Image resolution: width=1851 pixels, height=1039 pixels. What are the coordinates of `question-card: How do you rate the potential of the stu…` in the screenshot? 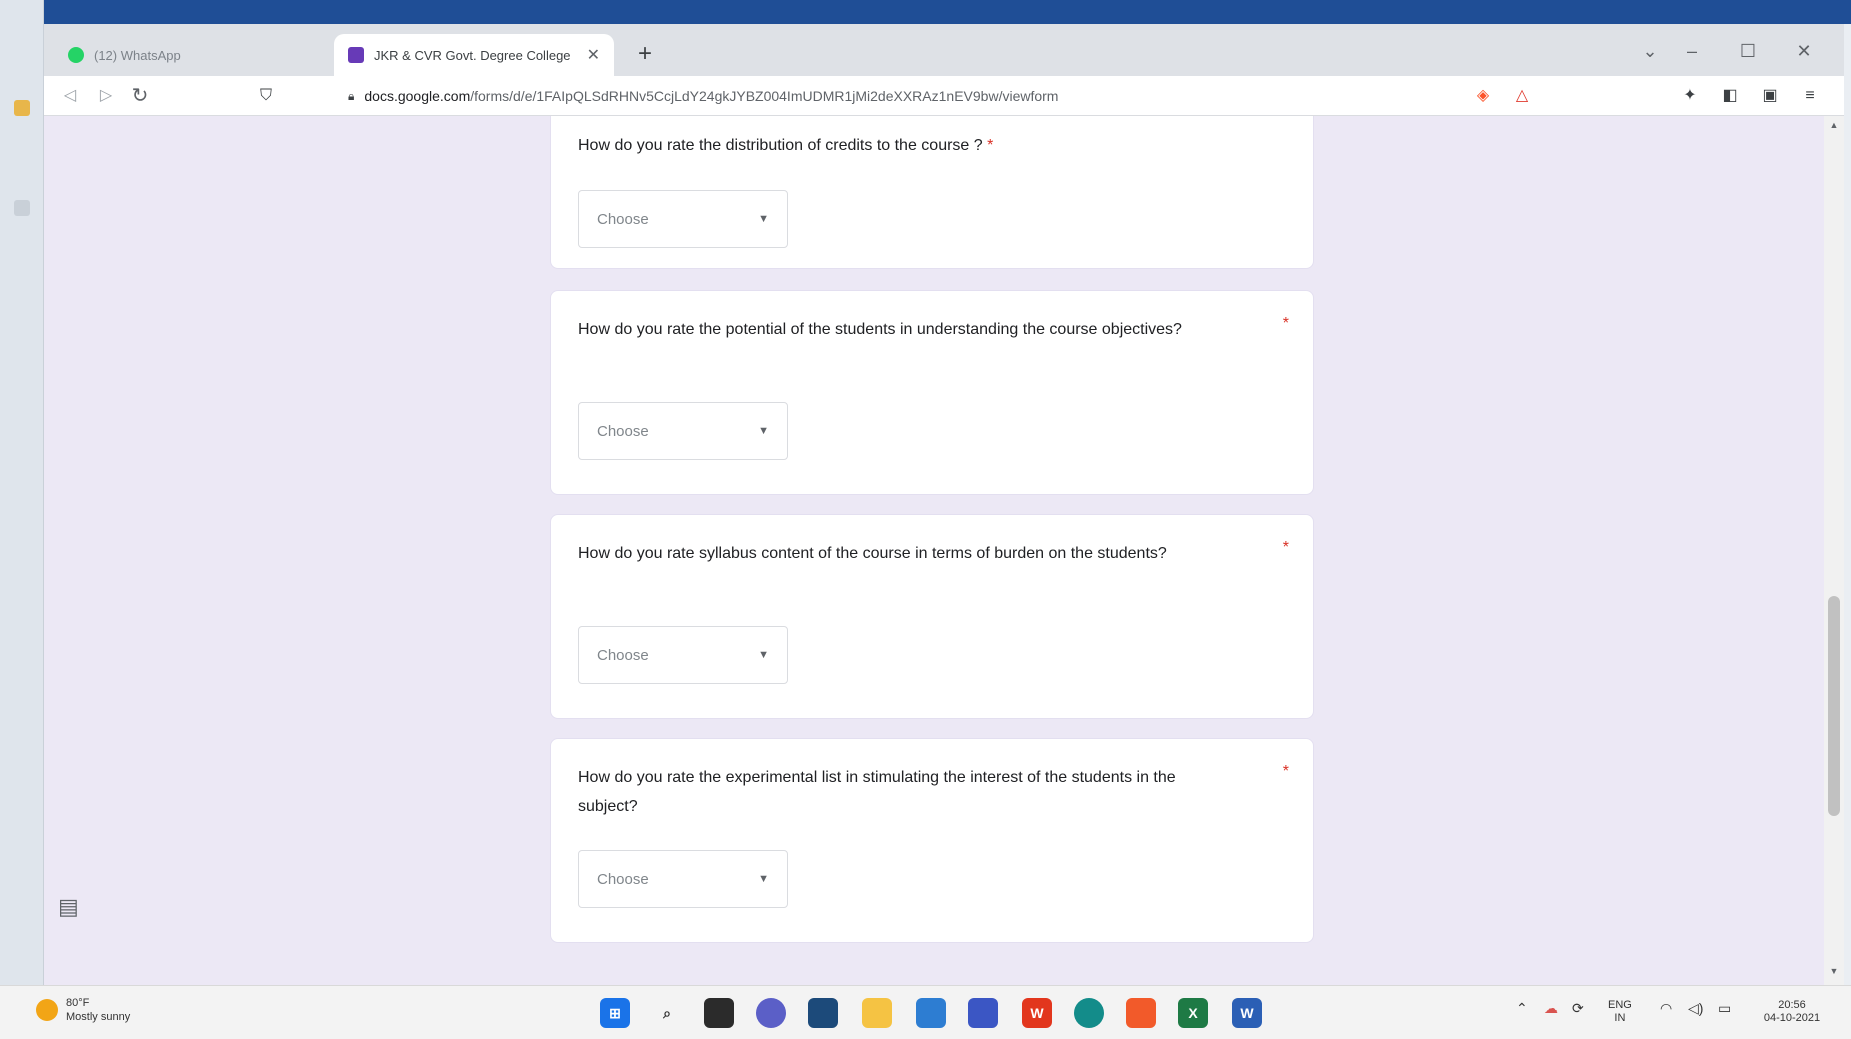 It's located at (932, 392).